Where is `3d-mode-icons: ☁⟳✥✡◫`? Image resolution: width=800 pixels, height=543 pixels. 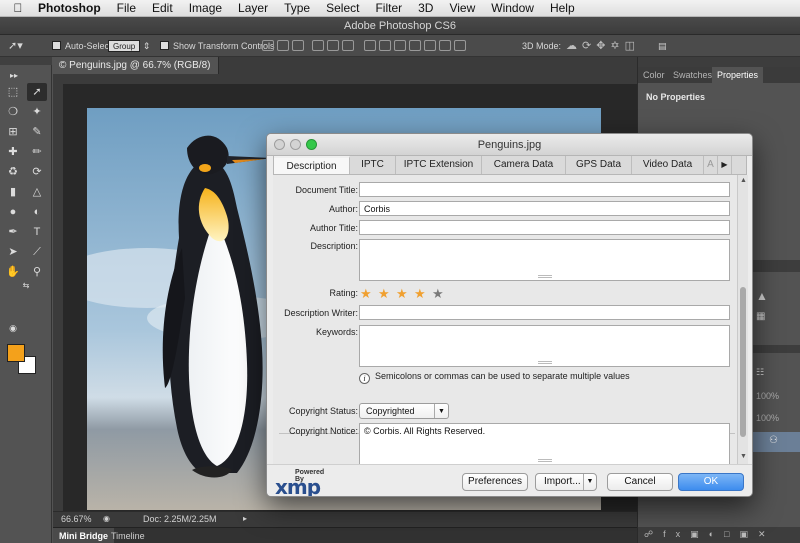
3d-mode-icons: ☁⟳✥✡◫ is located at coordinates (603, 46).